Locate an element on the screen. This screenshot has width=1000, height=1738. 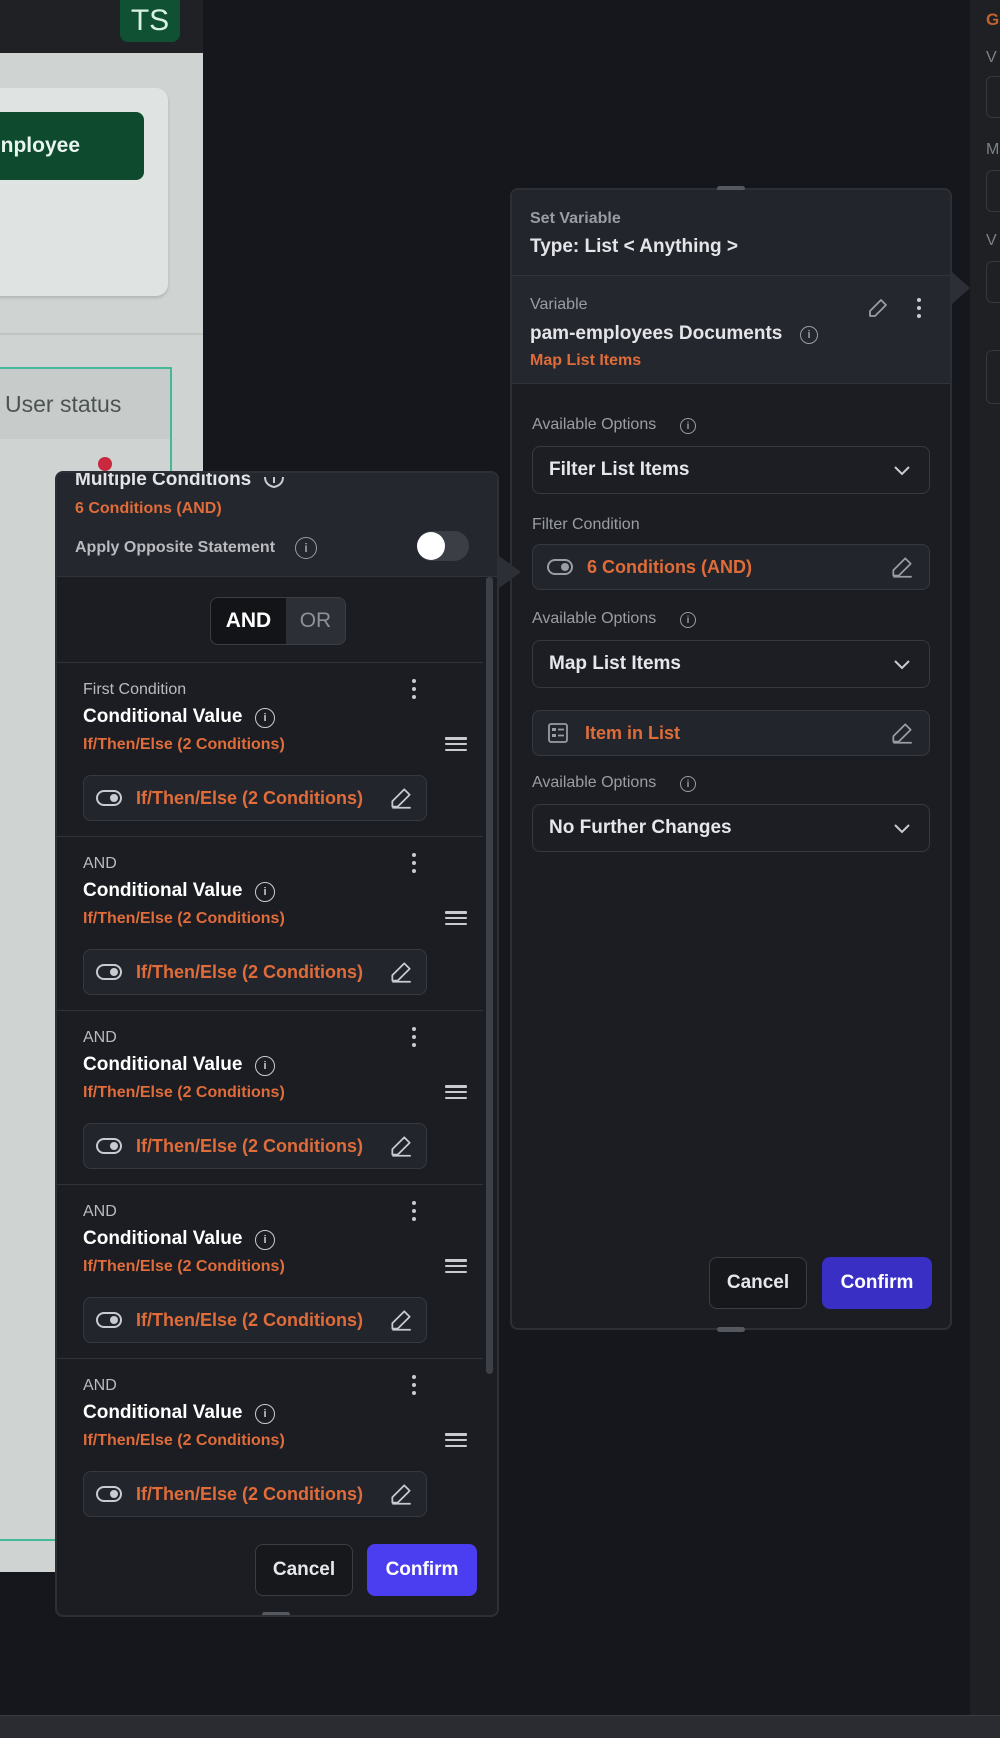
variable-subtitle: Map List Items is located at coordinates (586, 360).